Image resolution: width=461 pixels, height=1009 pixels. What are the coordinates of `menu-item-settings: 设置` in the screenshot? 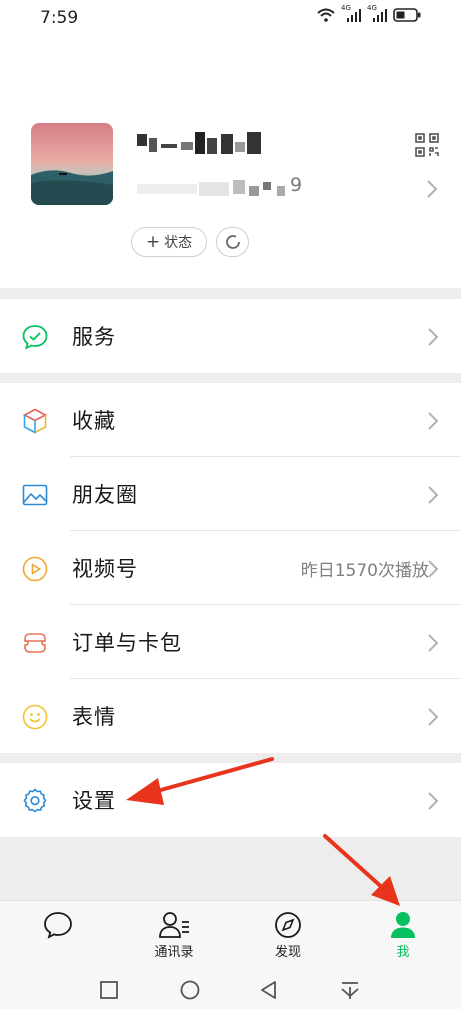 It's located at (230, 800).